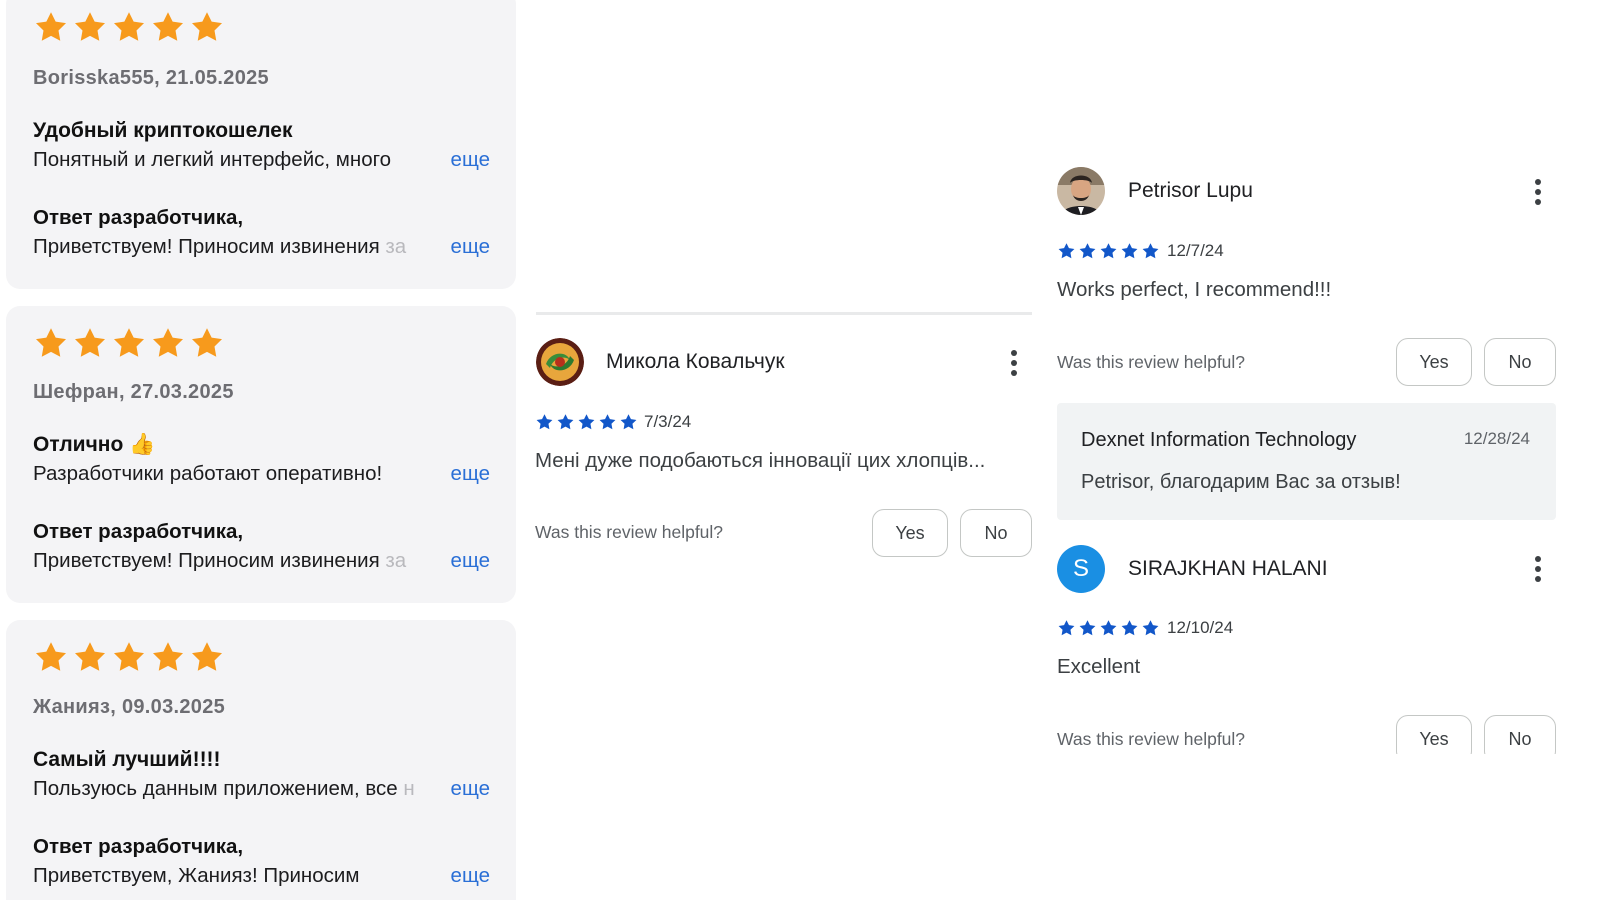 The height and width of the screenshot is (900, 1600). What do you see at coordinates (668, 421) in the screenshot?
I see `review-date: 7/3/24` at bounding box center [668, 421].